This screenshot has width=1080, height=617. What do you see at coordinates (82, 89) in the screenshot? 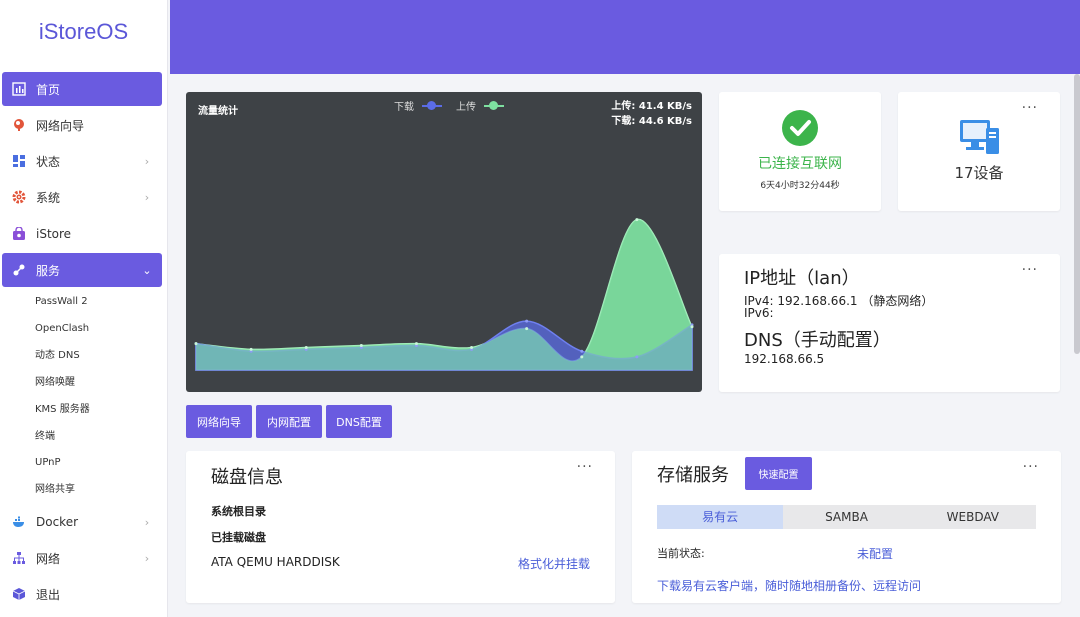
I see `sidebar-item-home: 首页` at bounding box center [82, 89].